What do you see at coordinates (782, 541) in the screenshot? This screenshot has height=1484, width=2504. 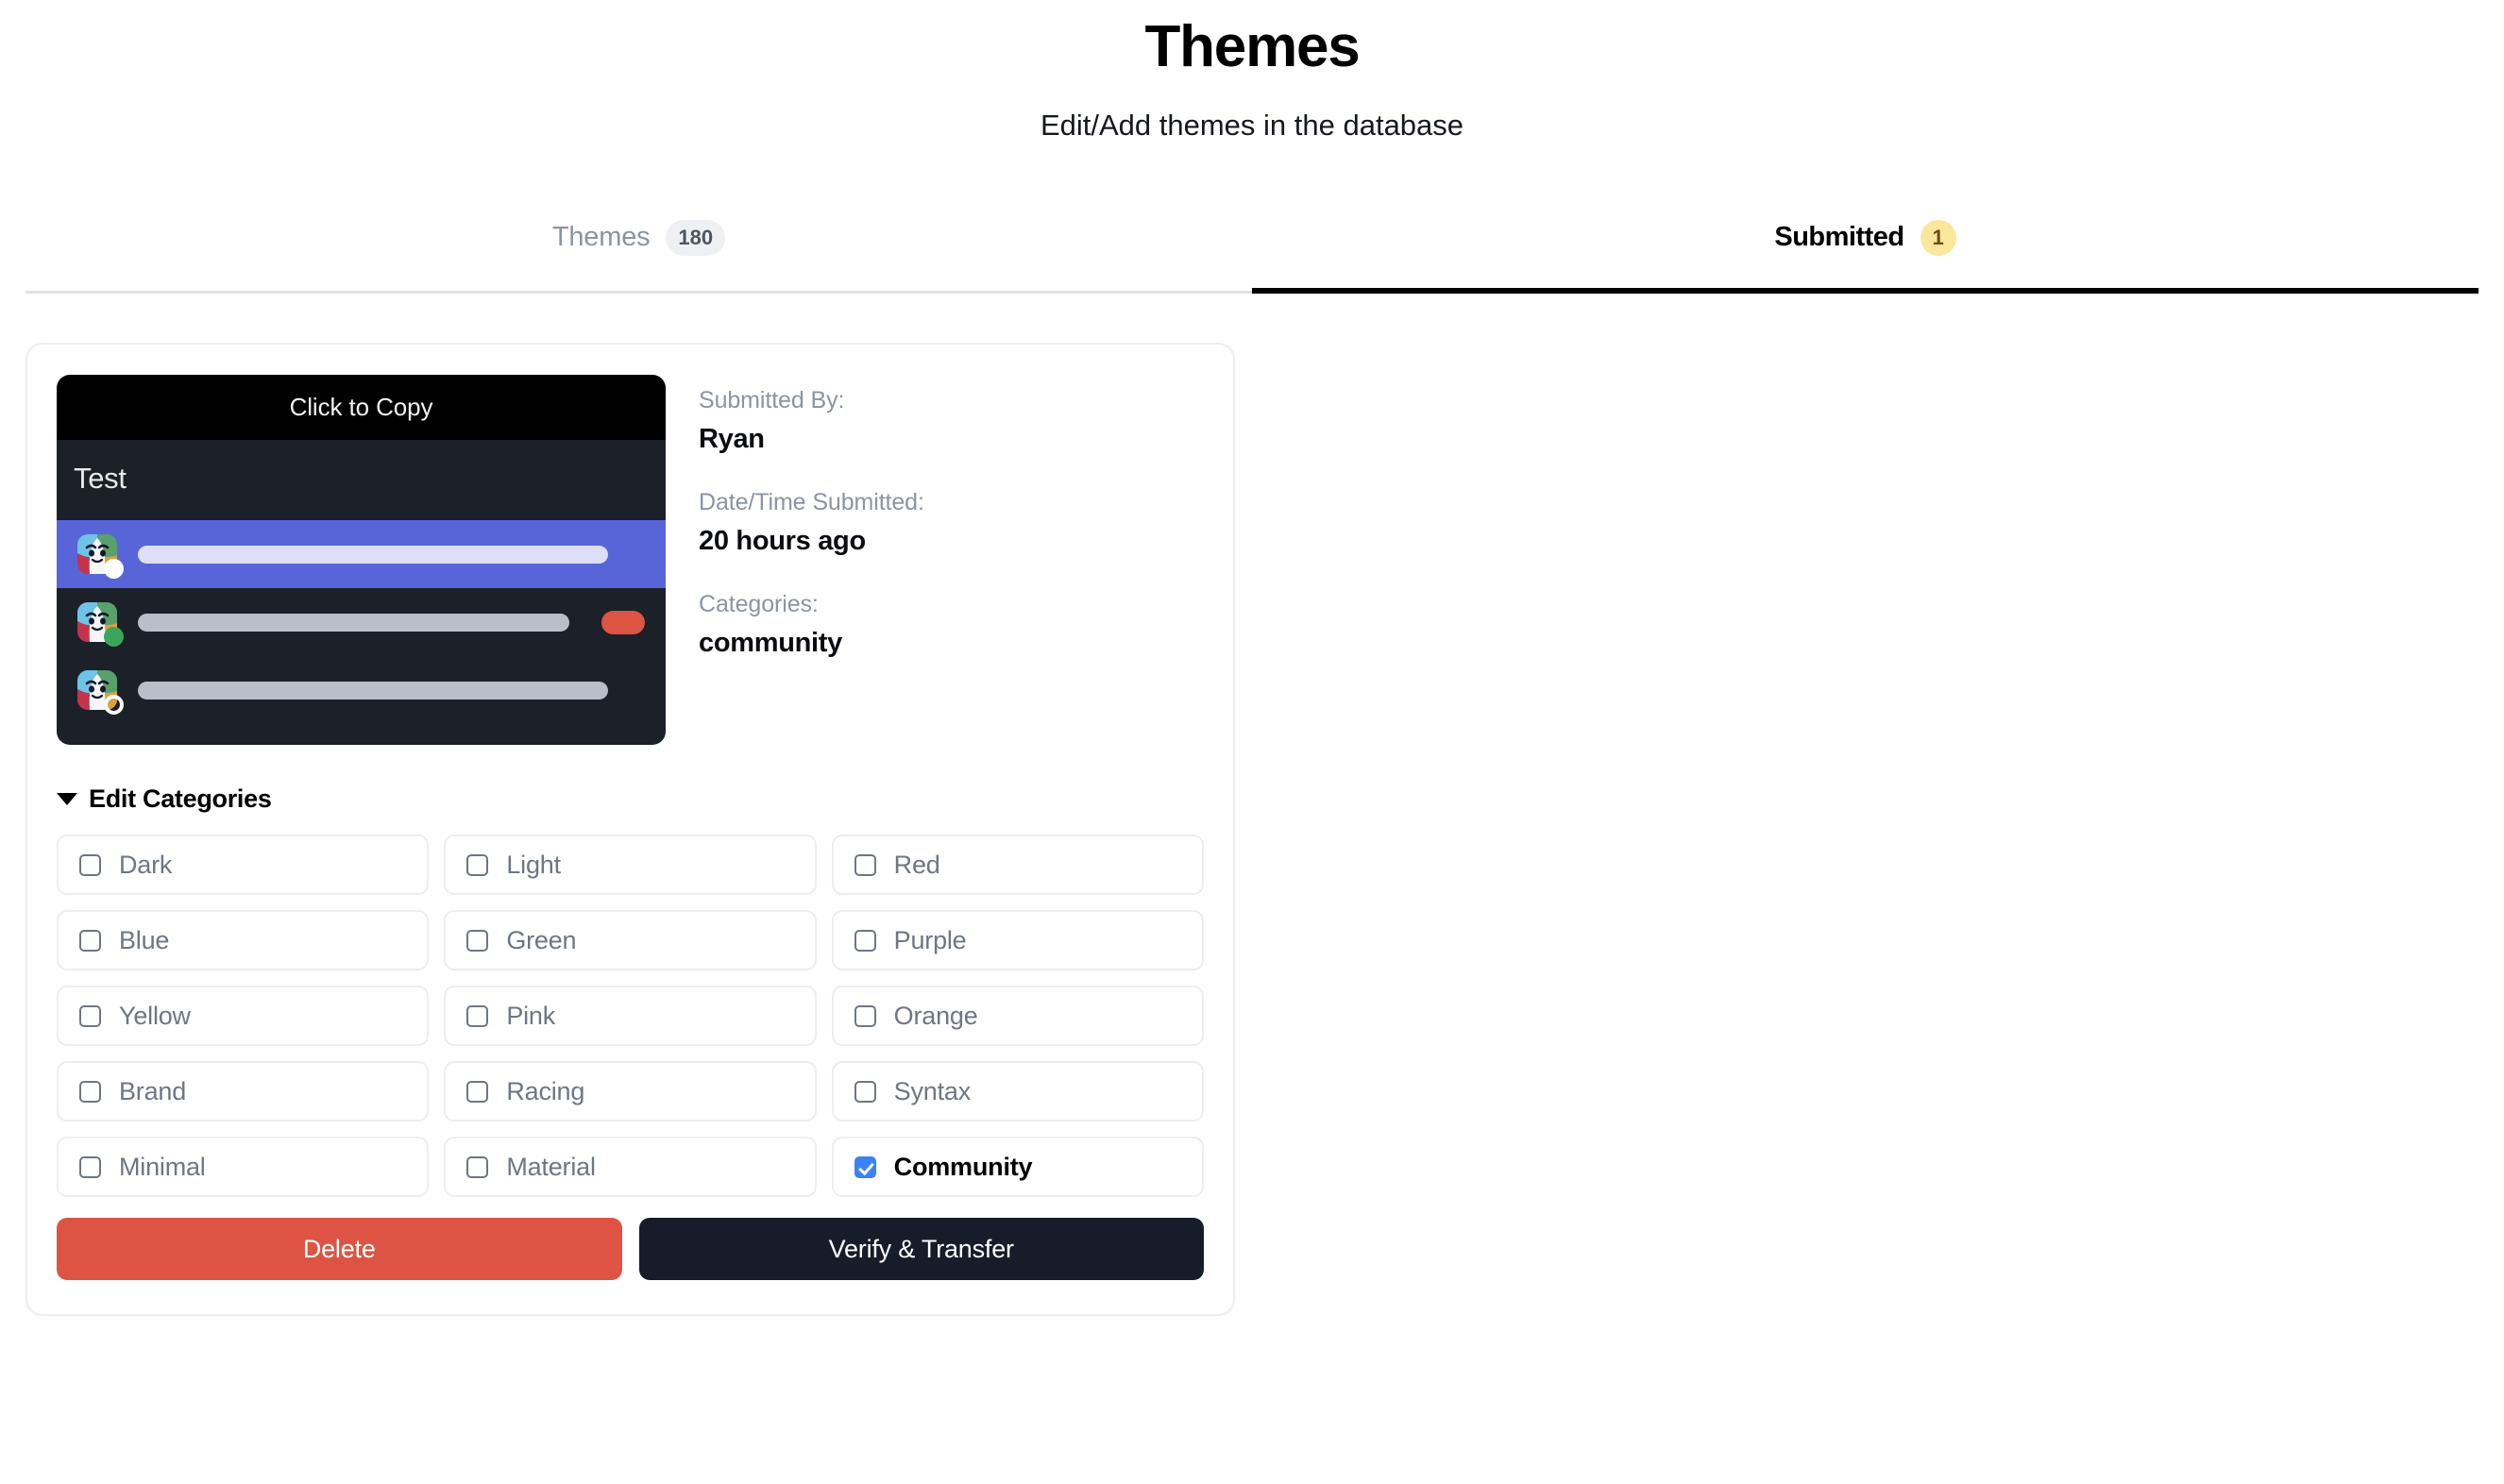 I see `meta-value: 20 hours ago` at bounding box center [782, 541].